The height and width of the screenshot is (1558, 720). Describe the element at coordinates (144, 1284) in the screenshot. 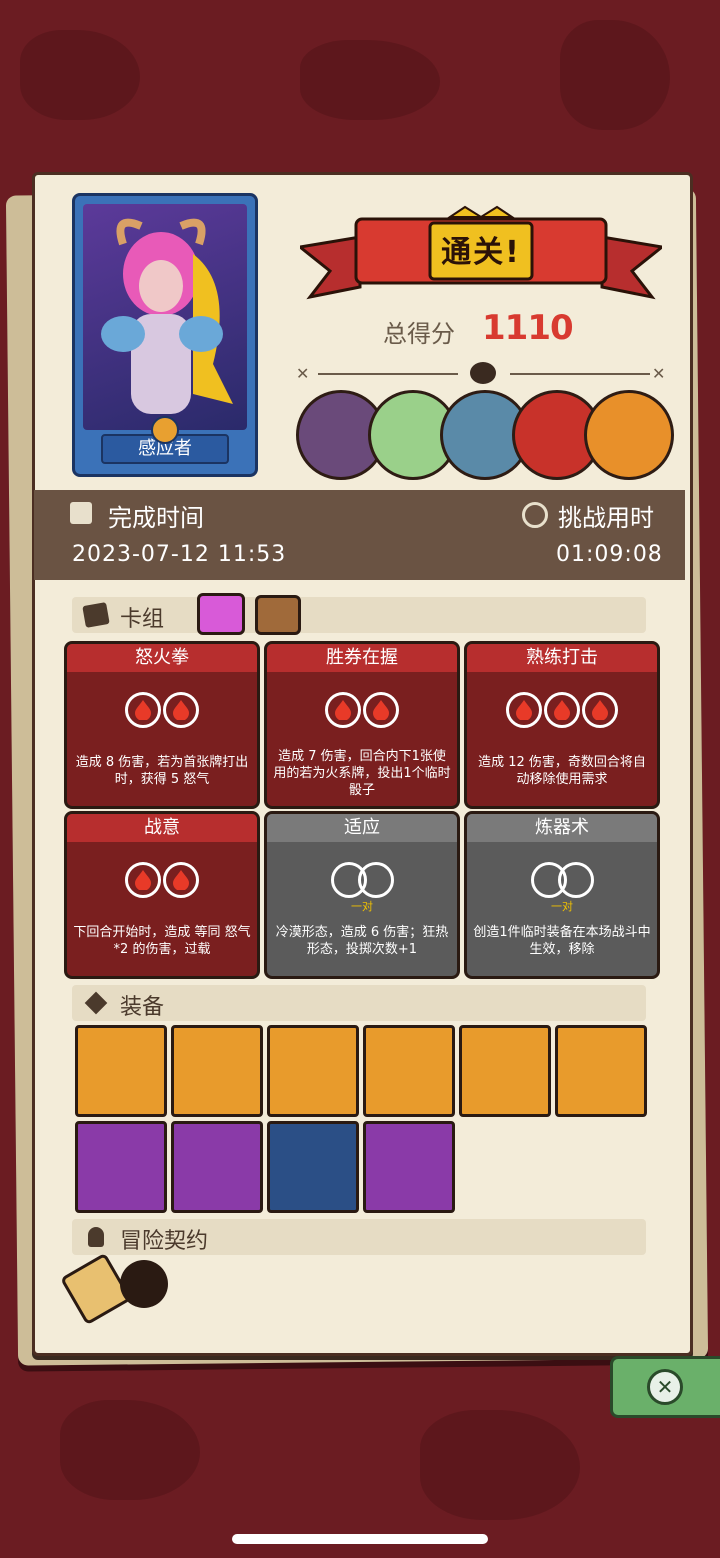

I see `contract-meat-icon` at that location.